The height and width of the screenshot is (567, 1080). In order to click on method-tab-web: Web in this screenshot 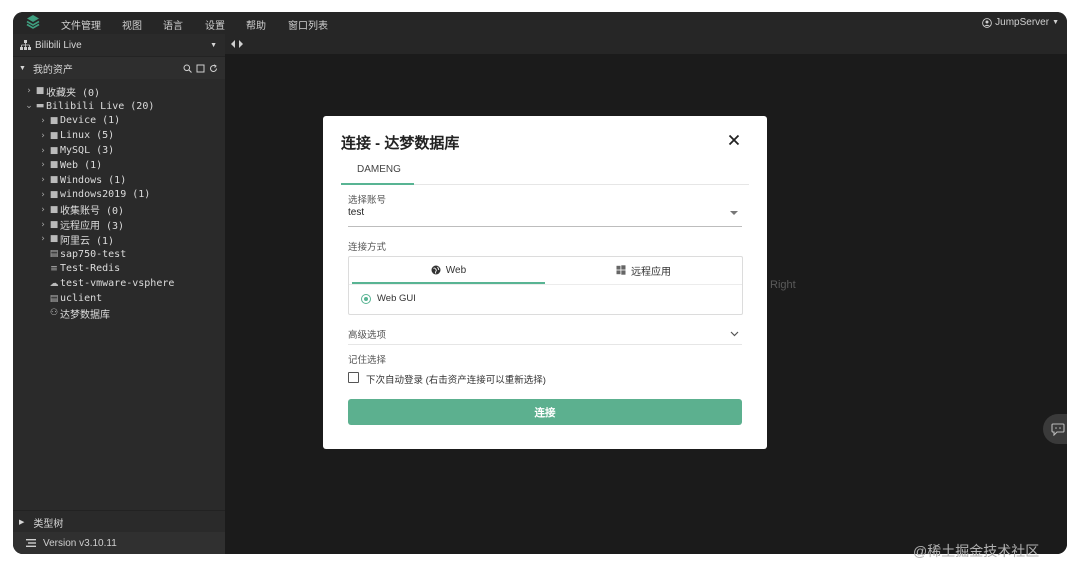, I will do `click(448, 270)`.